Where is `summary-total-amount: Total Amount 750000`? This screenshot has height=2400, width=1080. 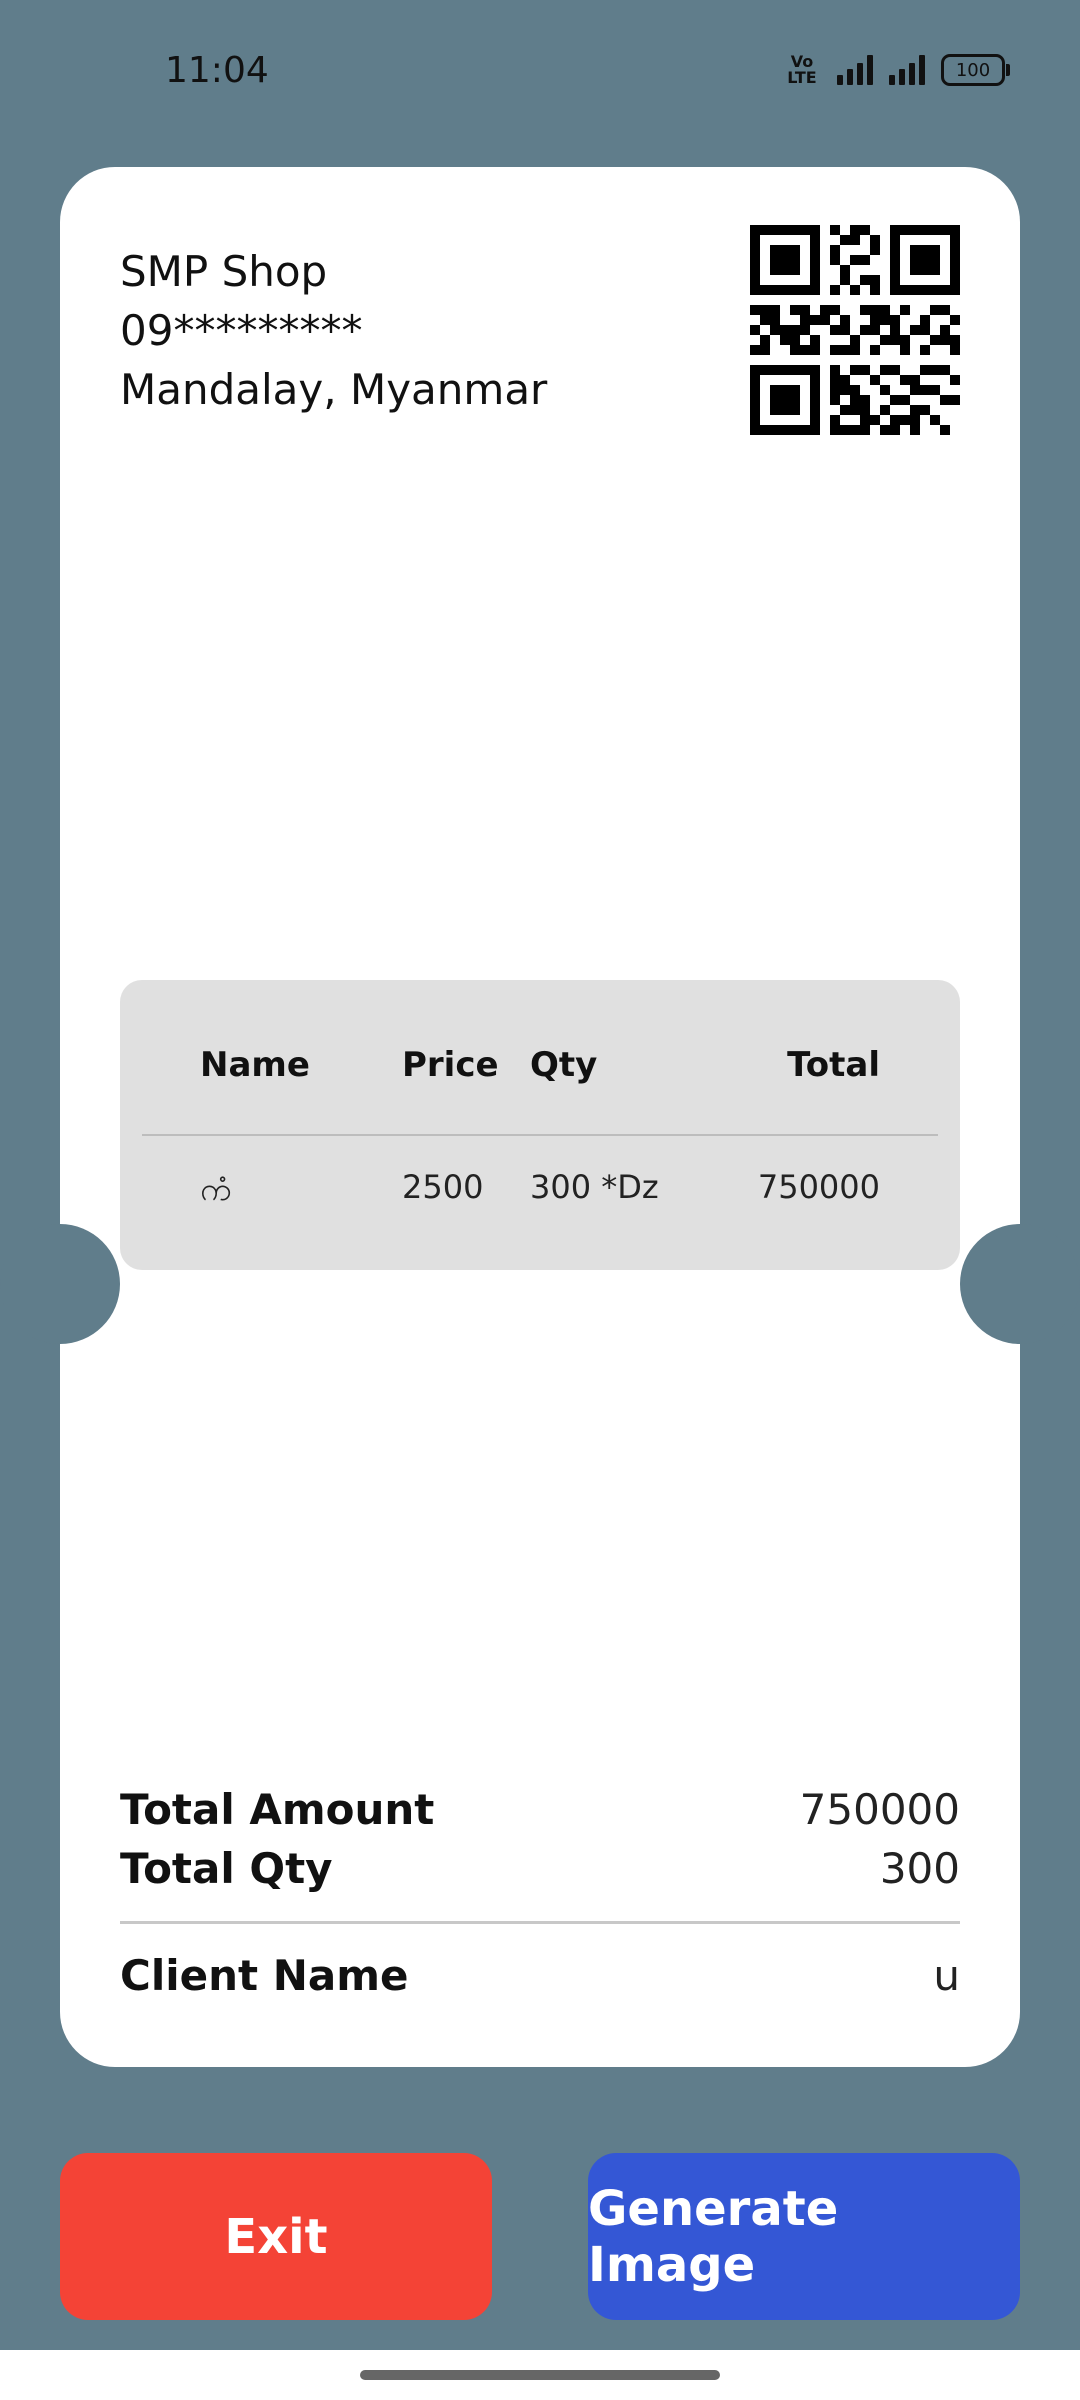 summary-total-amount: Total Amount 750000 is located at coordinates (540, 1809).